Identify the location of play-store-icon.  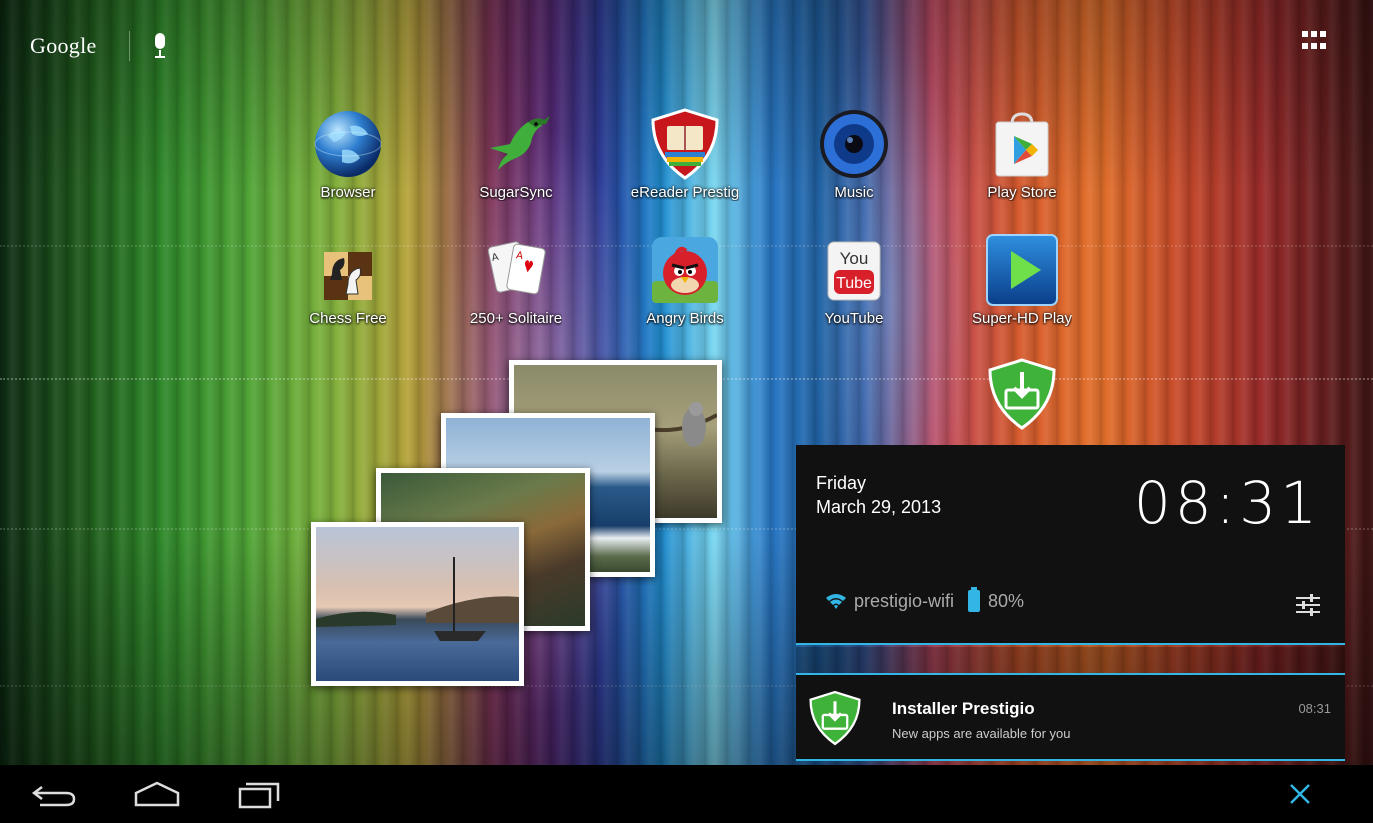
(1022, 144).